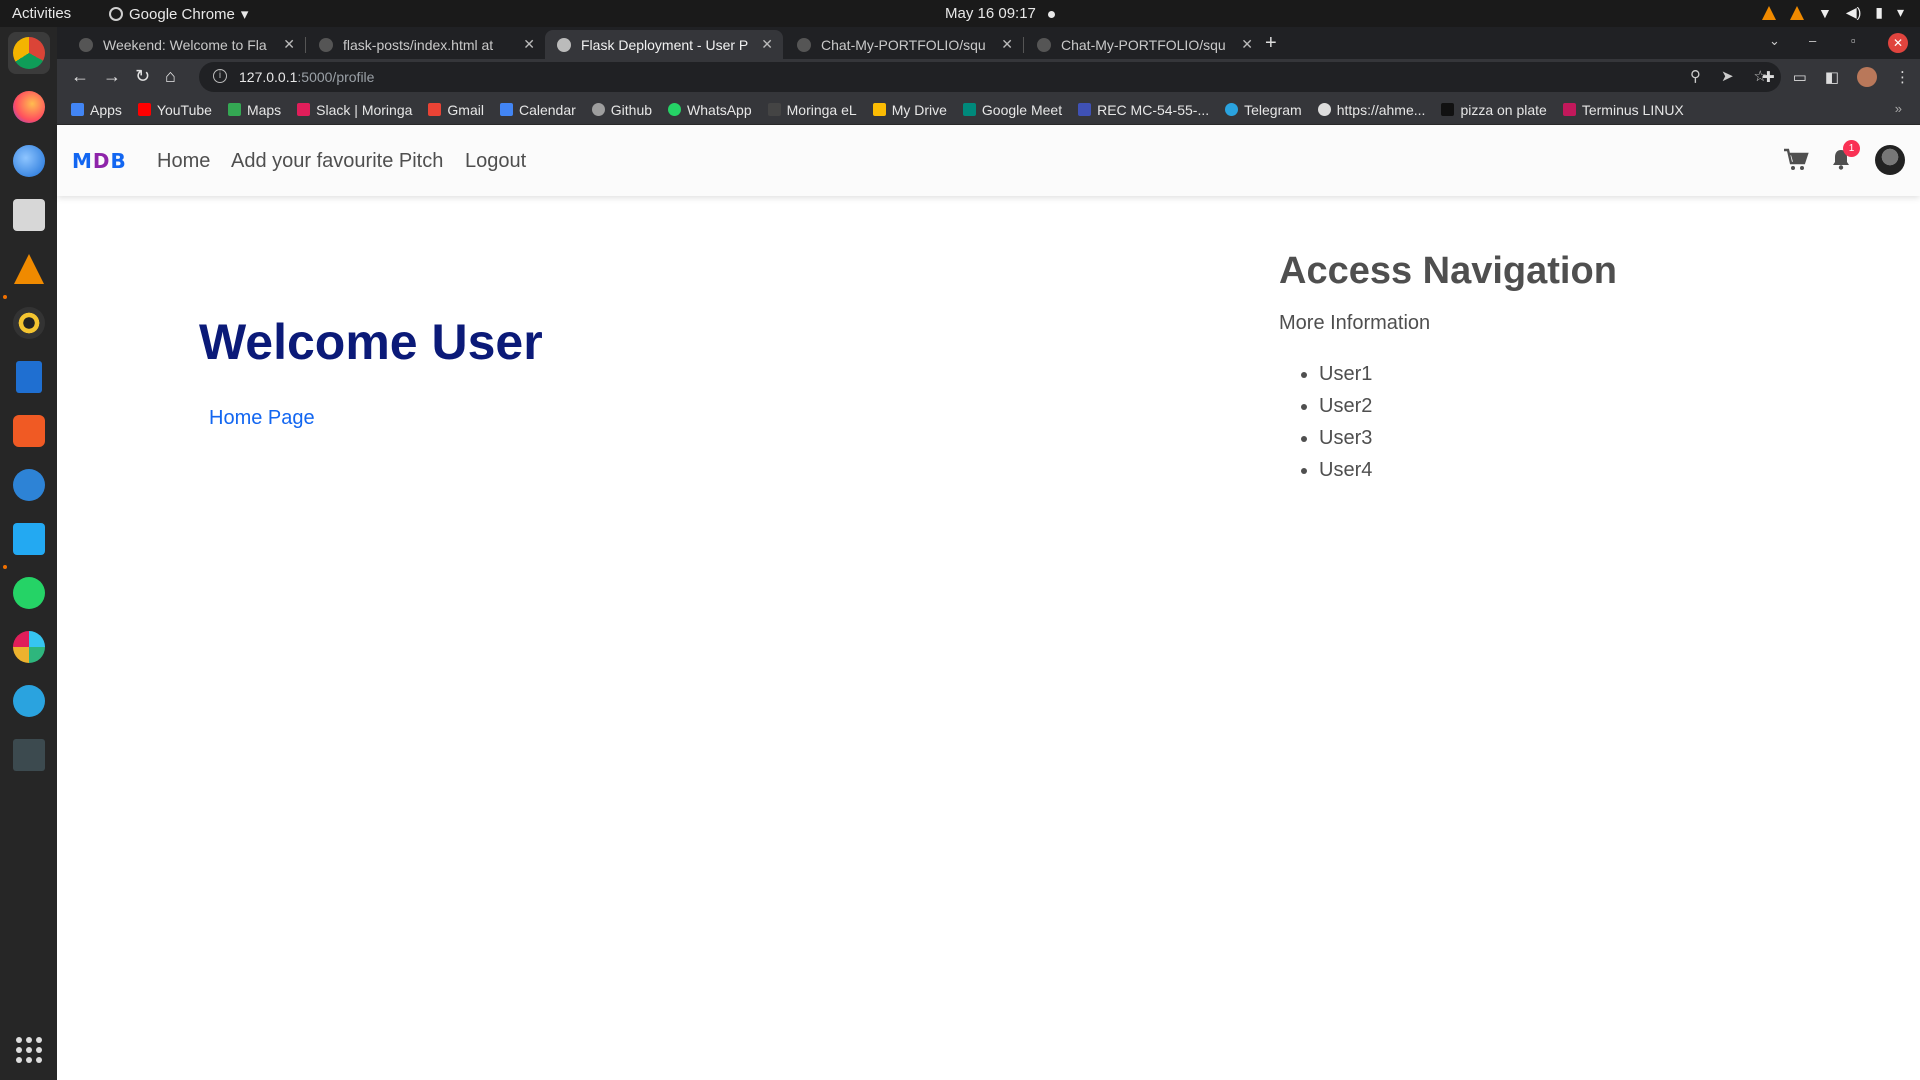 This screenshot has width=1920, height=1080. Describe the element at coordinates (29, 701) in the screenshot. I see `dock-telegram` at that location.